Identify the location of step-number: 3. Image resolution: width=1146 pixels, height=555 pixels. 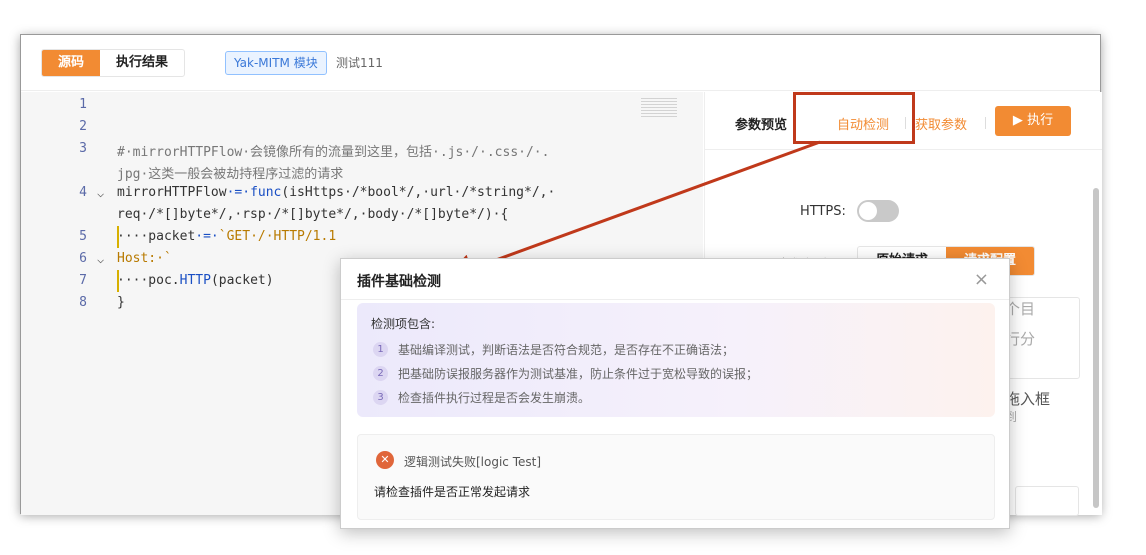
(380, 397).